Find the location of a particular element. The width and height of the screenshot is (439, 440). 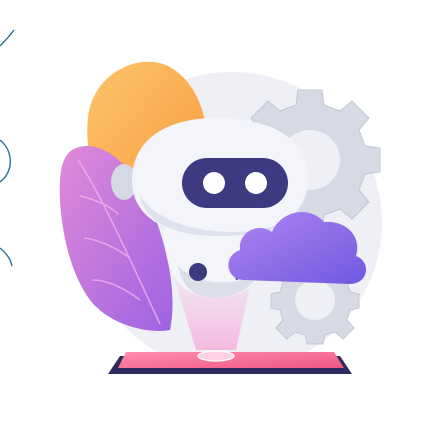

tablet-icon is located at coordinates (230, 362).